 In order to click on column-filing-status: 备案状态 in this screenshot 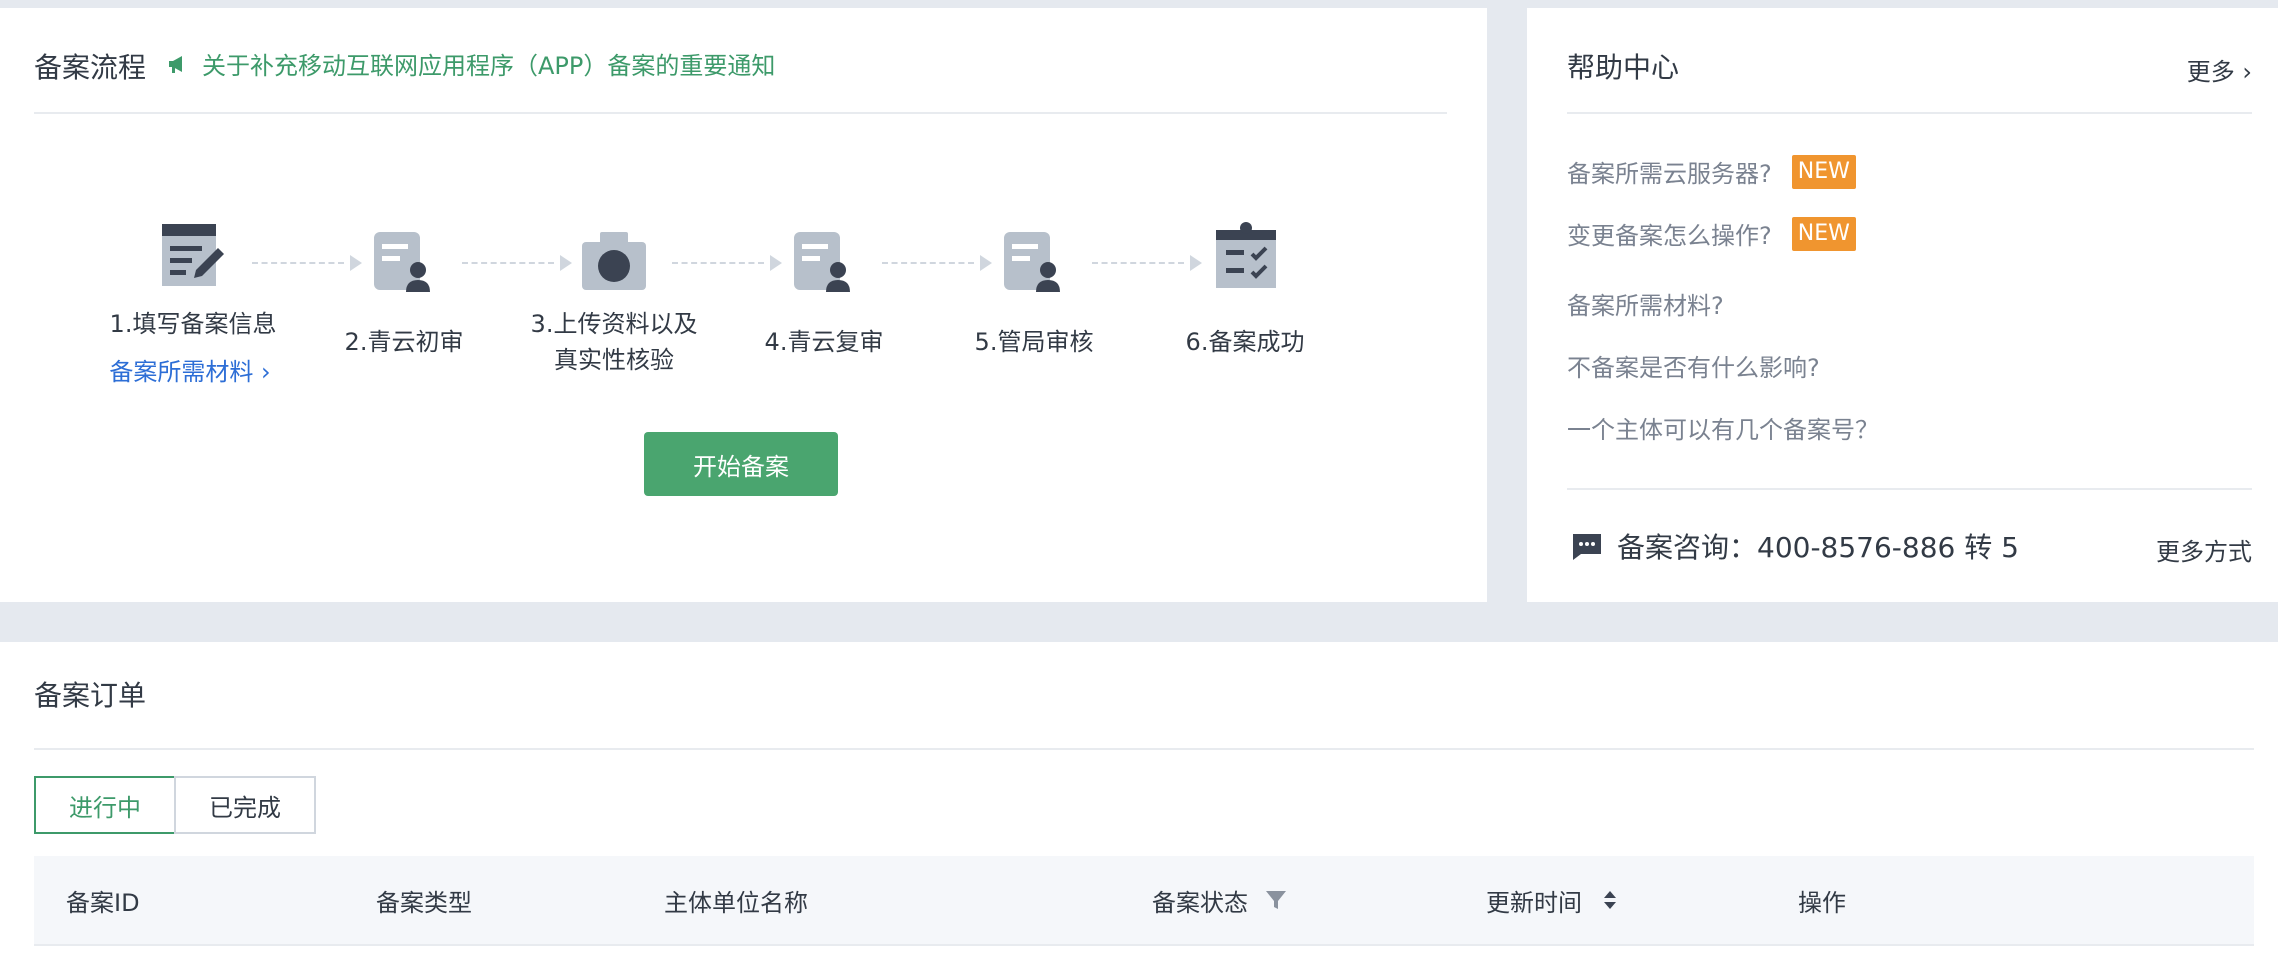, I will do `click(1220, 900)`.